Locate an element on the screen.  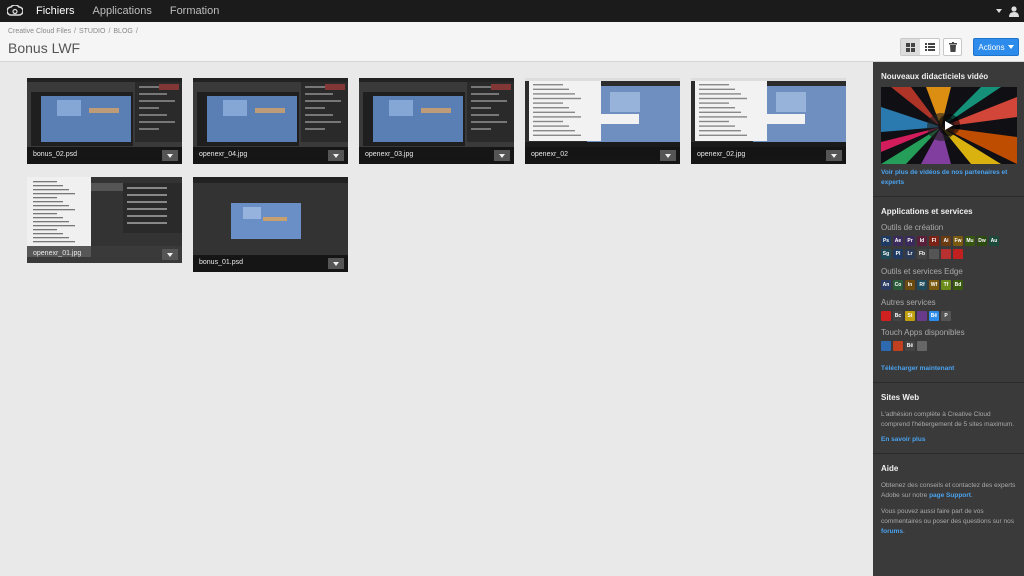
app-icon: Fw is located at coordinates (958, 241).